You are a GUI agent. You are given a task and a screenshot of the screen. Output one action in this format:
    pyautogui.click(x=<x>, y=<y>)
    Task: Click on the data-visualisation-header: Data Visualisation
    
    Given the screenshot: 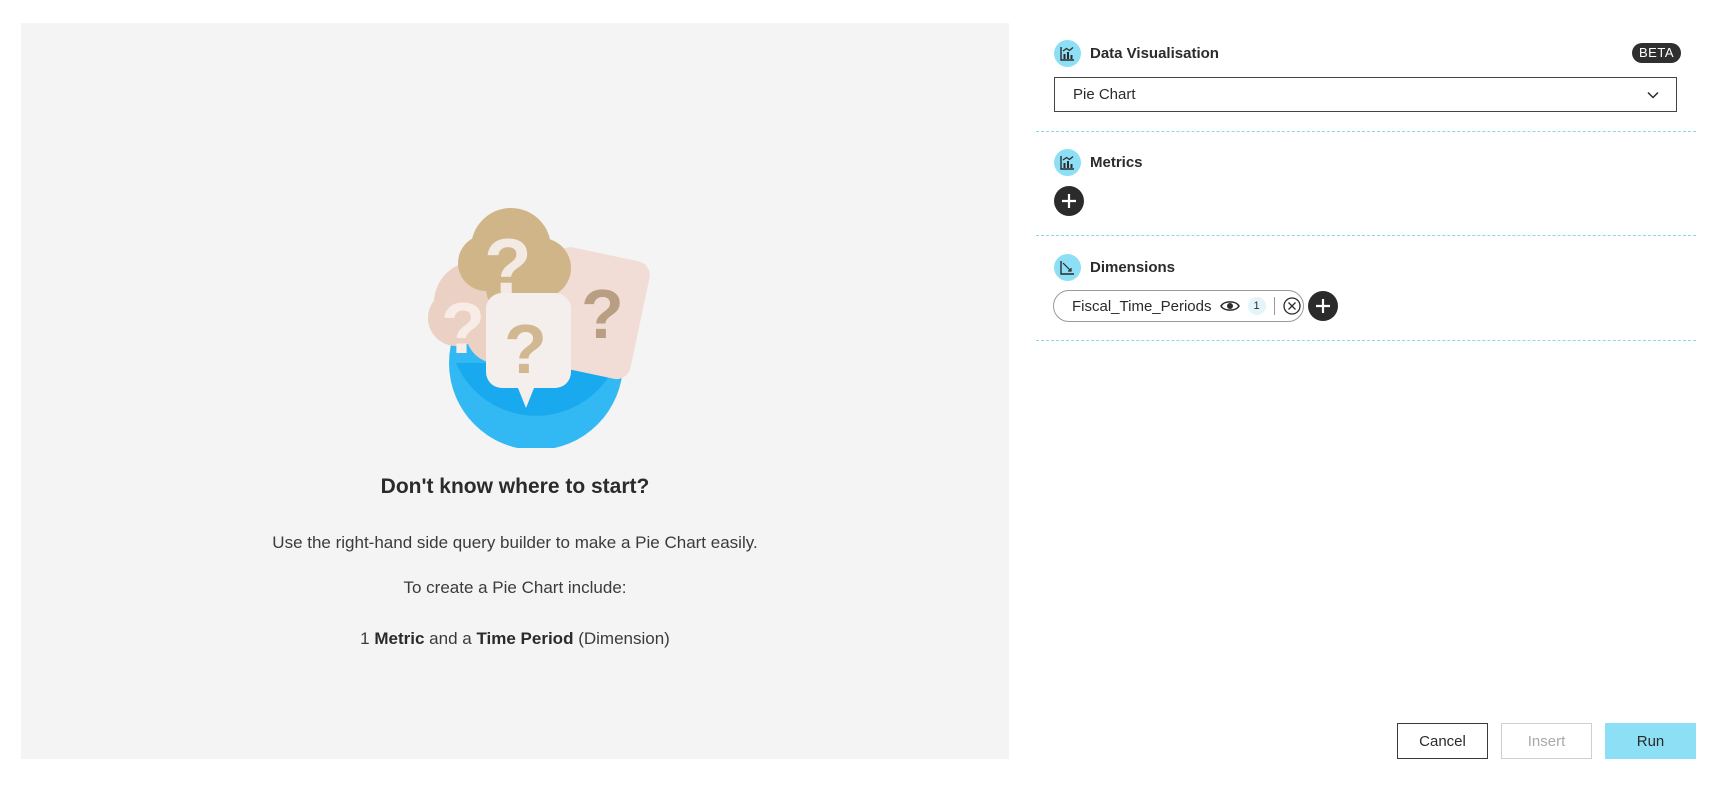 What is the action you would take?
    pyautogui.click(x=1136, y=53)
    